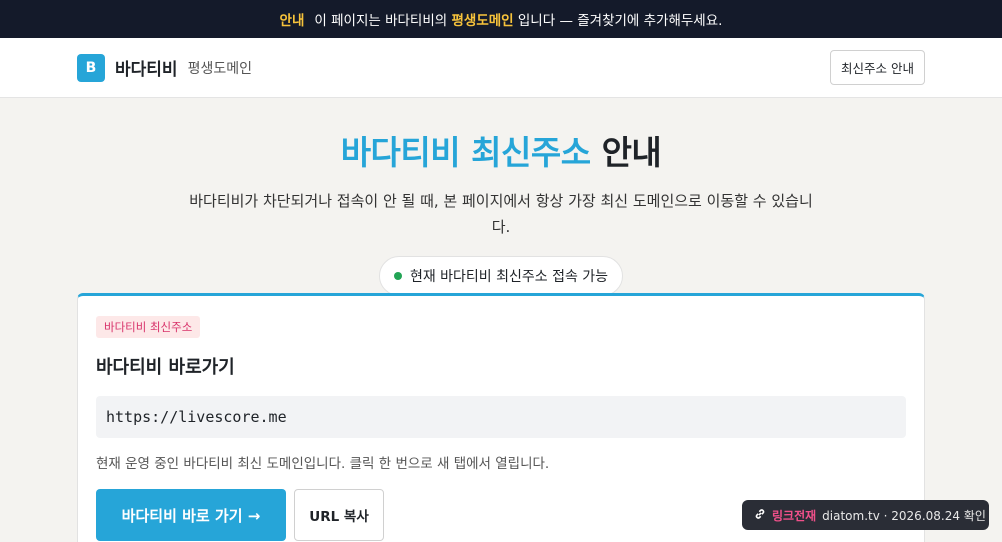 Image resolution: width=1002 pixels, height=542 pixels. I want to click on card-title: 바다티비 바로가기, so click(165, 367).